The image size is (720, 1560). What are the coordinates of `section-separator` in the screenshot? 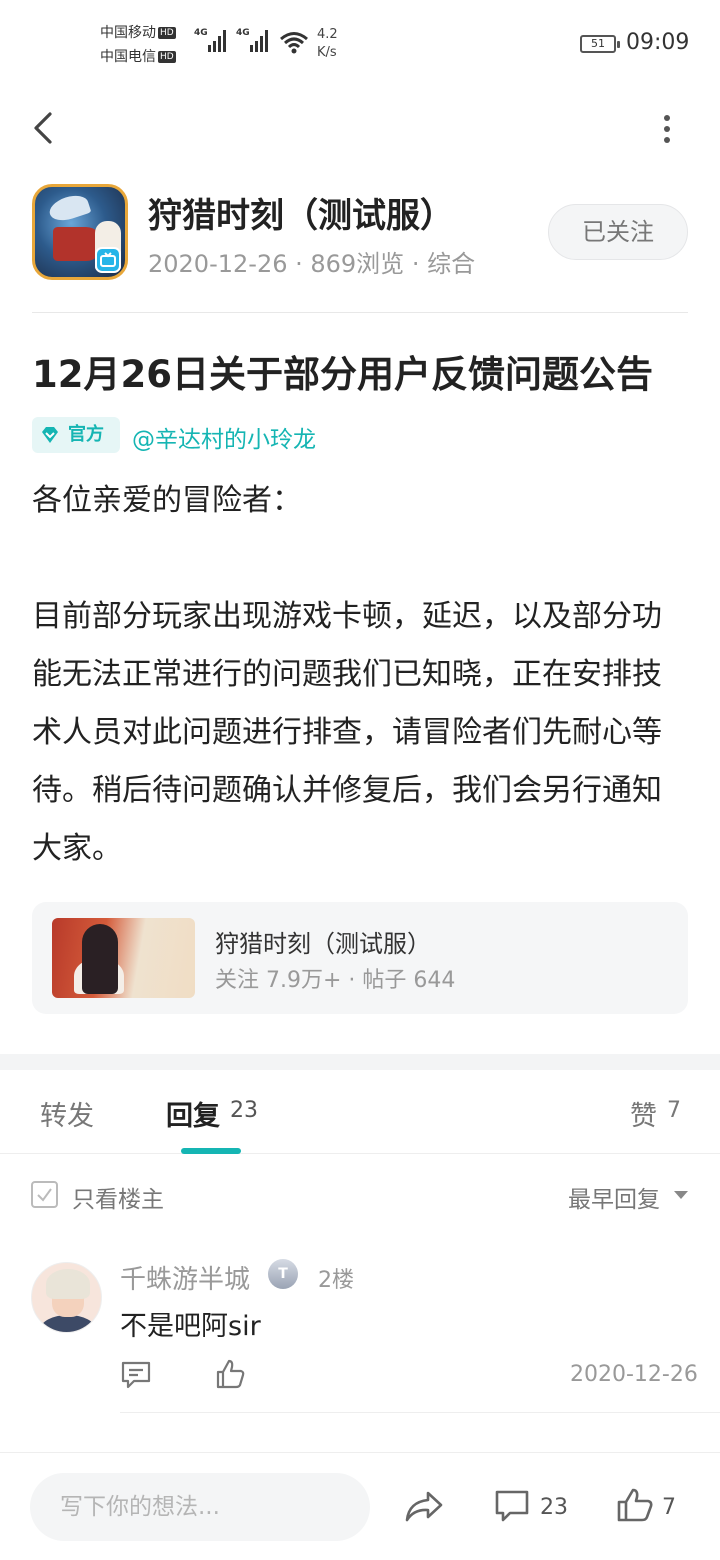 It's located at (360, 1062).